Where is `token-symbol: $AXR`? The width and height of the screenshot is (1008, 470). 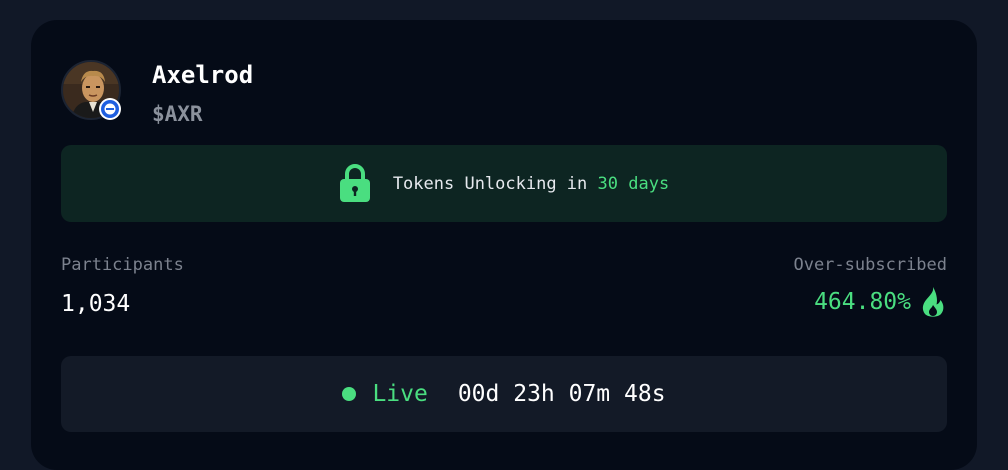 token-symbol: $AXR is located at coordinates (177, 114).